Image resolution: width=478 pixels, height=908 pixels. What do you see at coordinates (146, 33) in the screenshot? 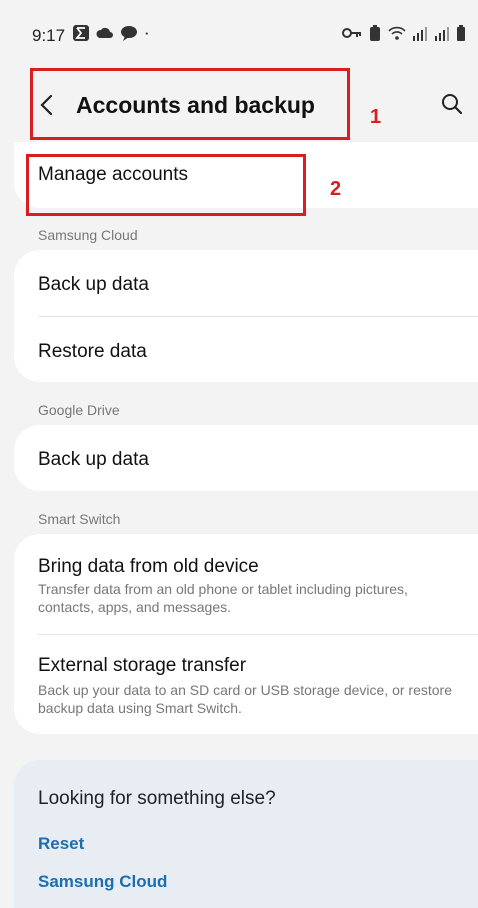
I see `dot-icon` at bounding box center [146, 33].